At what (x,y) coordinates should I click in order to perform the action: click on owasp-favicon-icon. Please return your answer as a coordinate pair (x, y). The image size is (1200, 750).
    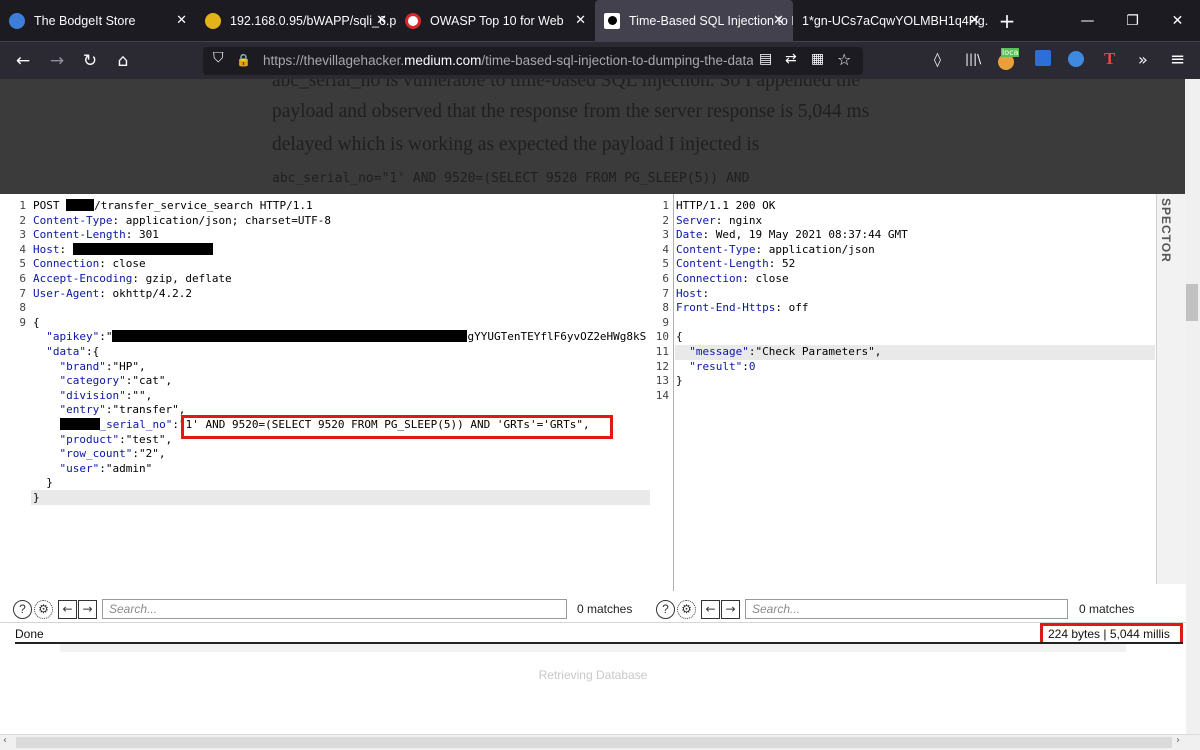
    Looking at the image, I should click on (413, 20).